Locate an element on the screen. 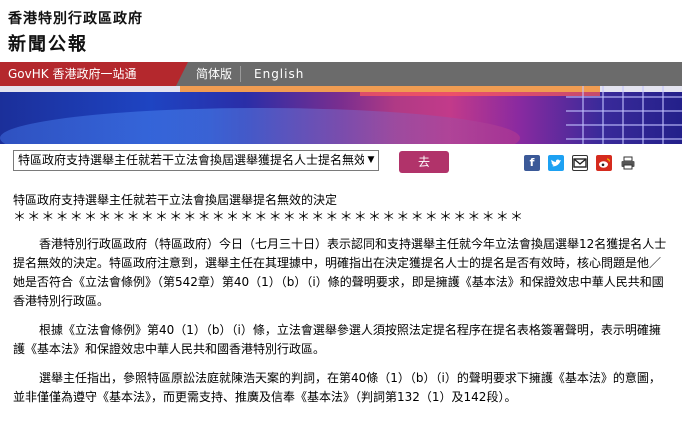 The height and width of the screenshot is (435, 682). masthead: 香港特別行政區政府 新聞公報 is located at coordinates (341, 31).